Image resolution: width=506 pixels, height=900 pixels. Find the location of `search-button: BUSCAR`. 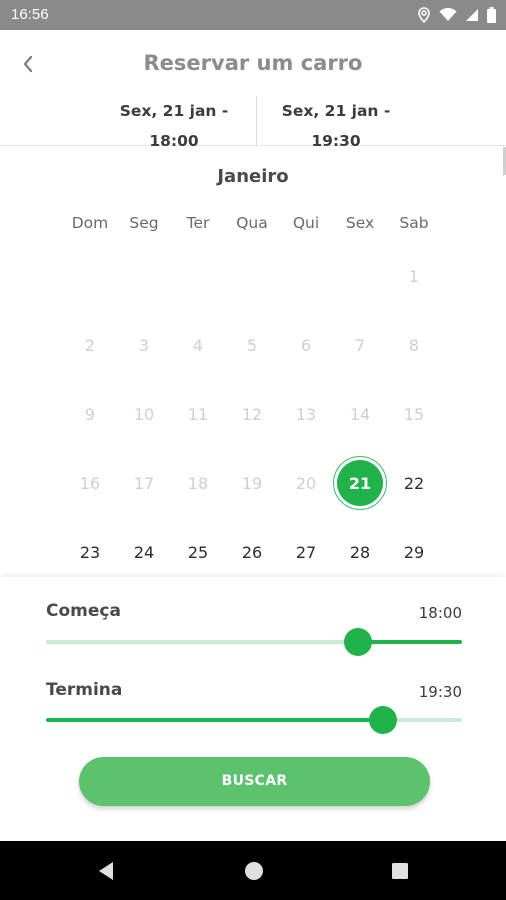

search-button: BUSCAR is located at coordinates (254, 781).